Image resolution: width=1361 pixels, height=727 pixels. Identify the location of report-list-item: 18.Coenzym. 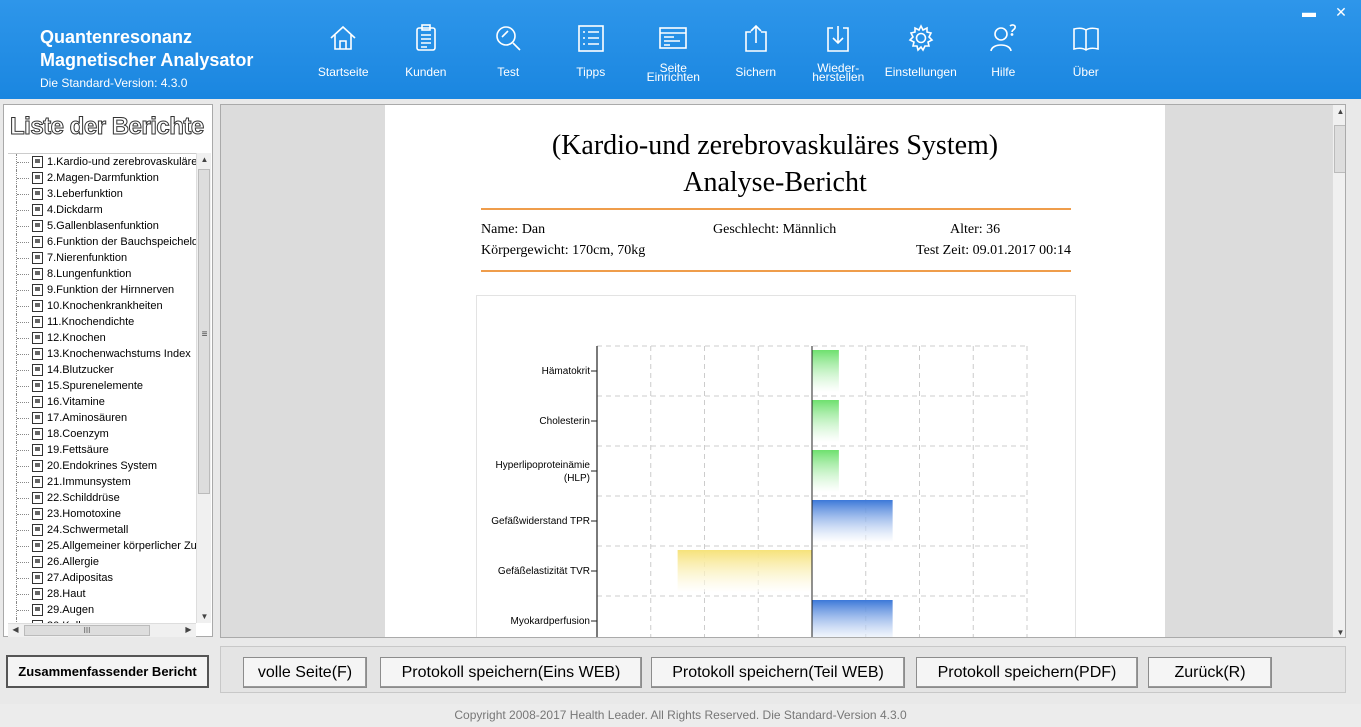
(102, 434).